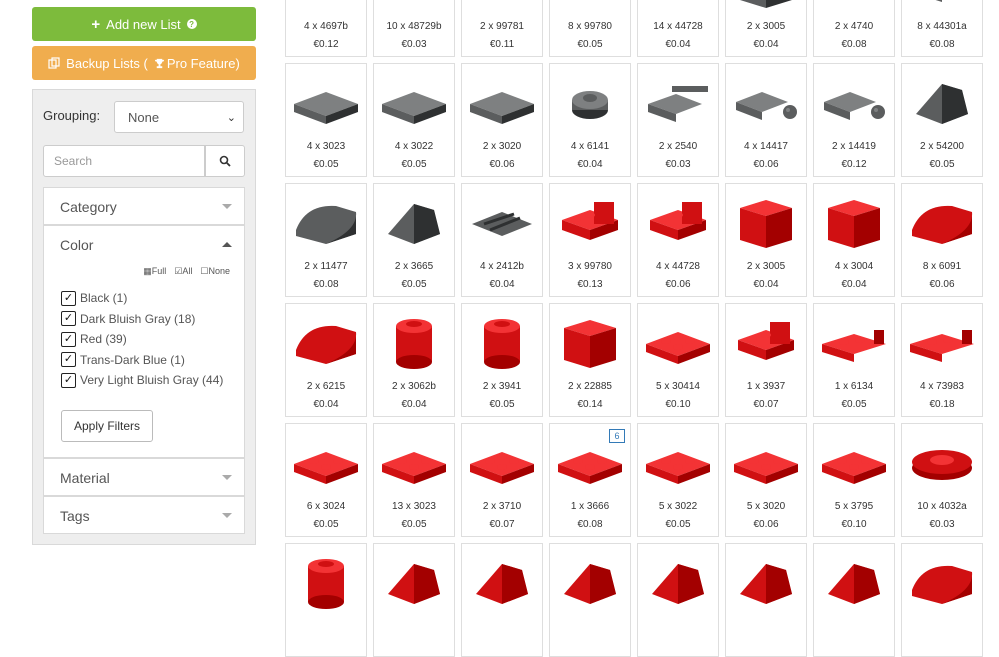 Image resolution: width=999 pixels, height=657 pixels. Describe the element at coordinates (942, 240) in the screenshot. I see `part-card: 8 x 6091 €0.06` at that location.